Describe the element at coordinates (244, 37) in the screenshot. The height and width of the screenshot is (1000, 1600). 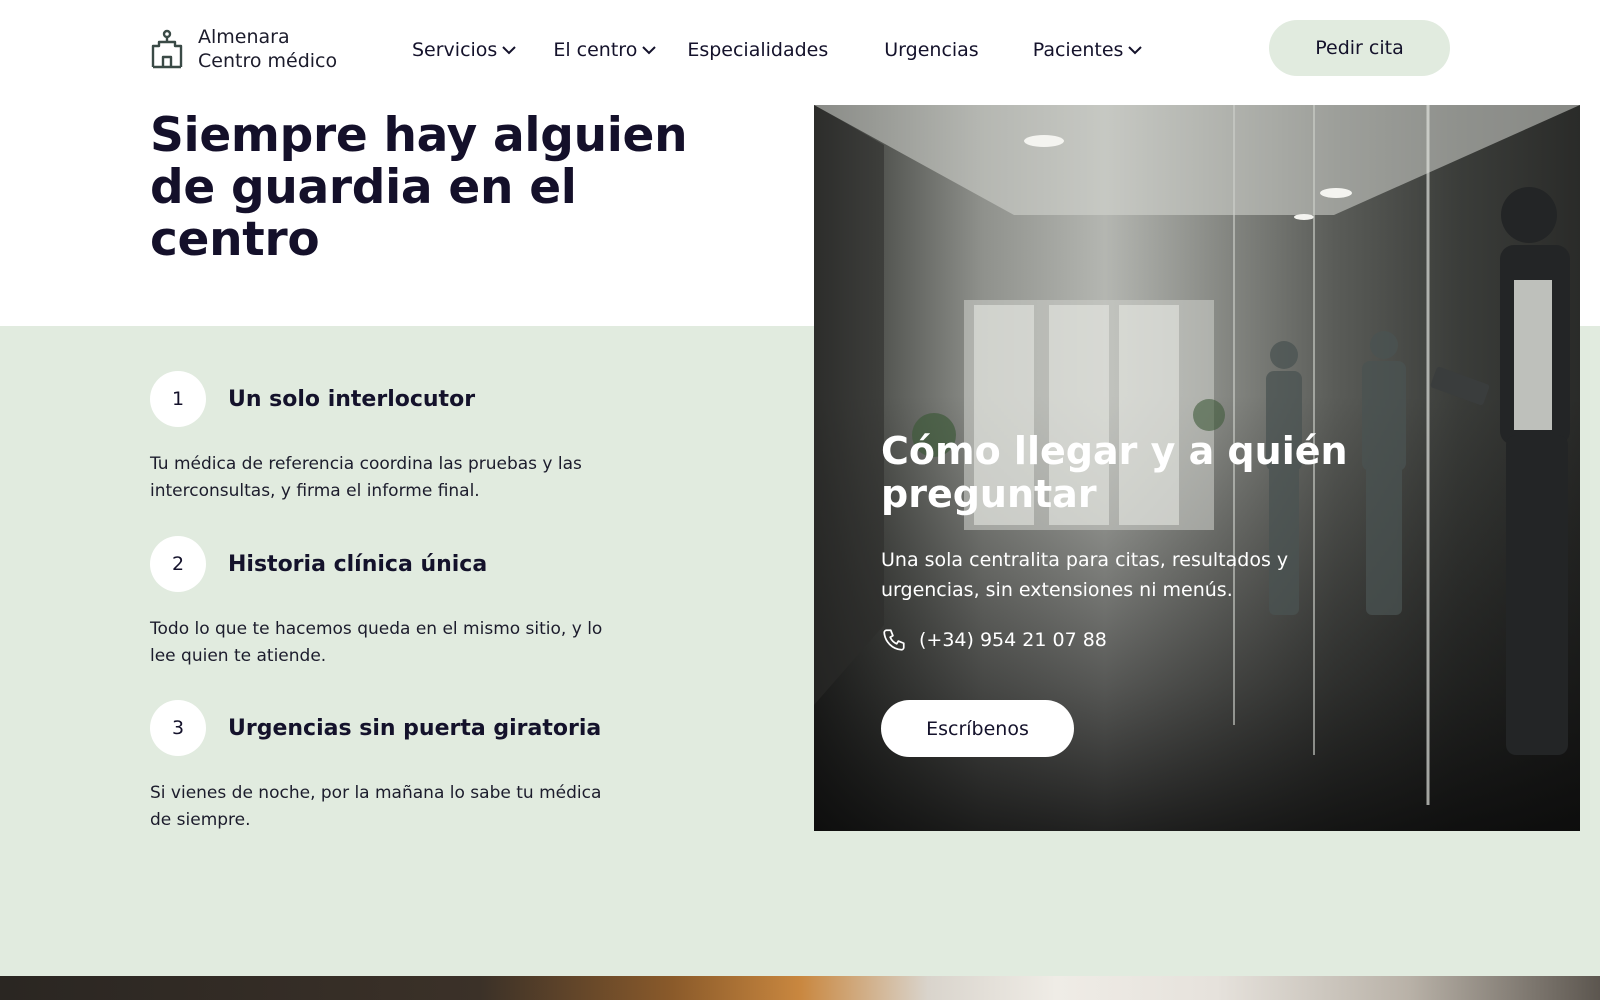
I see `brand-name-line1: Almenara` at that location.